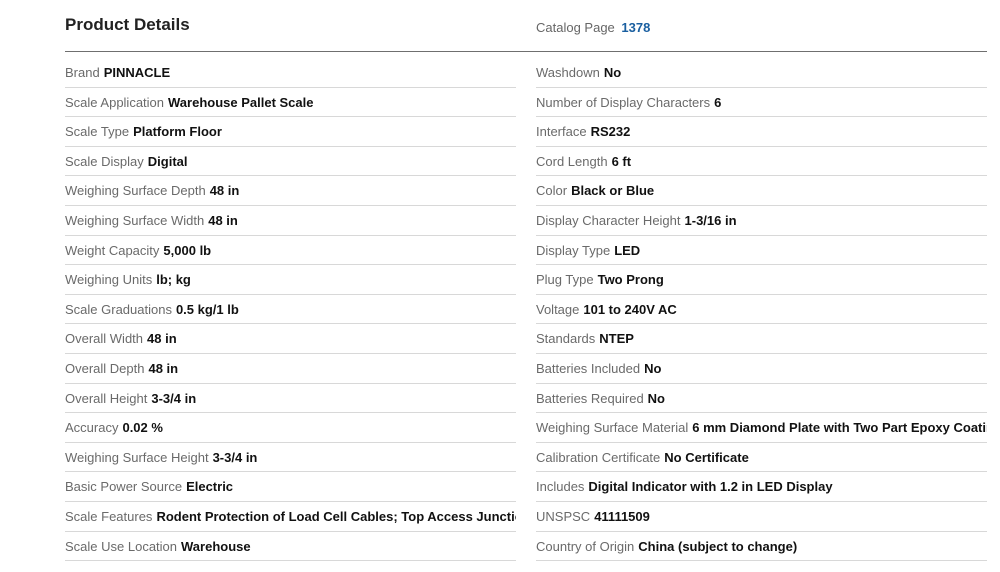  What do you see at coordinates (112, 250) in the screenshot?
I see `spec-label: Weight Capacity` at bounding box center [112, 250].